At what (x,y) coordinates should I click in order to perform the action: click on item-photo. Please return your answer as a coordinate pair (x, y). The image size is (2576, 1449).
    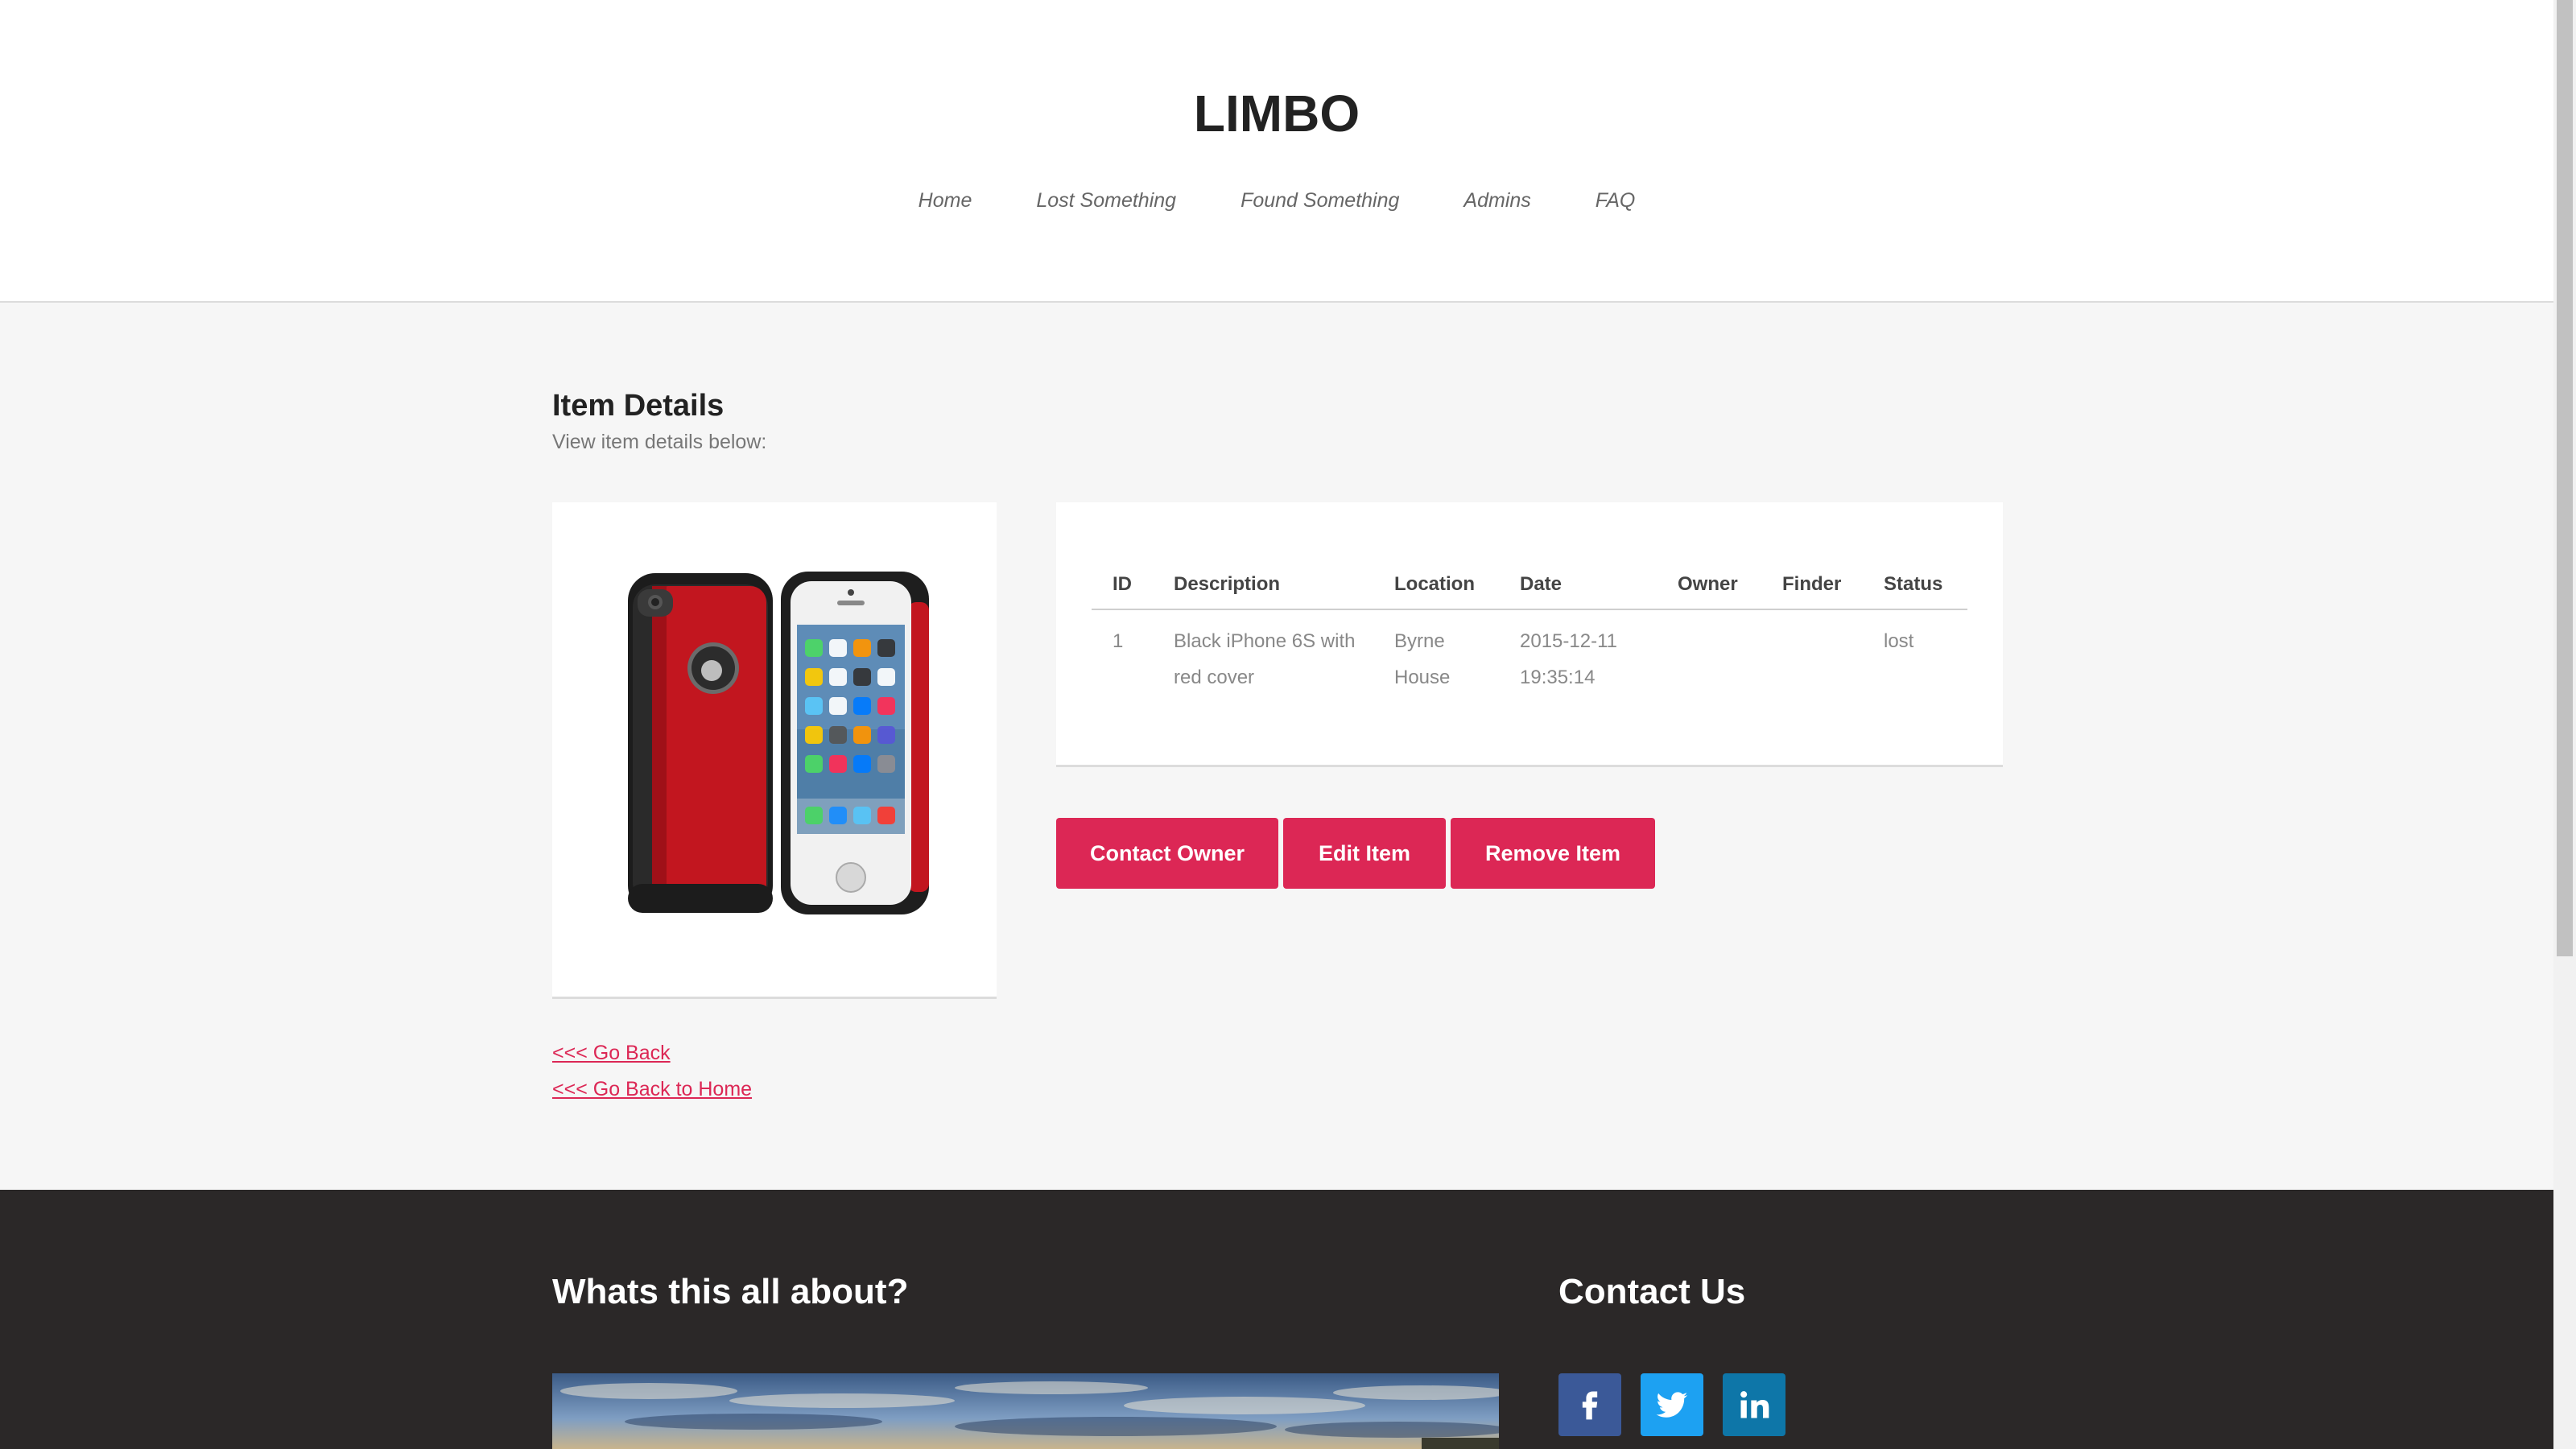
    Looking at the image, I should click on (778, 743).